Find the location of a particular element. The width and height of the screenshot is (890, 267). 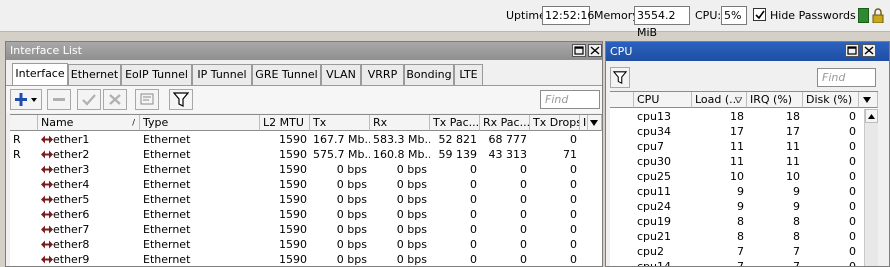

table-row: cpu25 10 10 0 is located at coordinates (736, 176).